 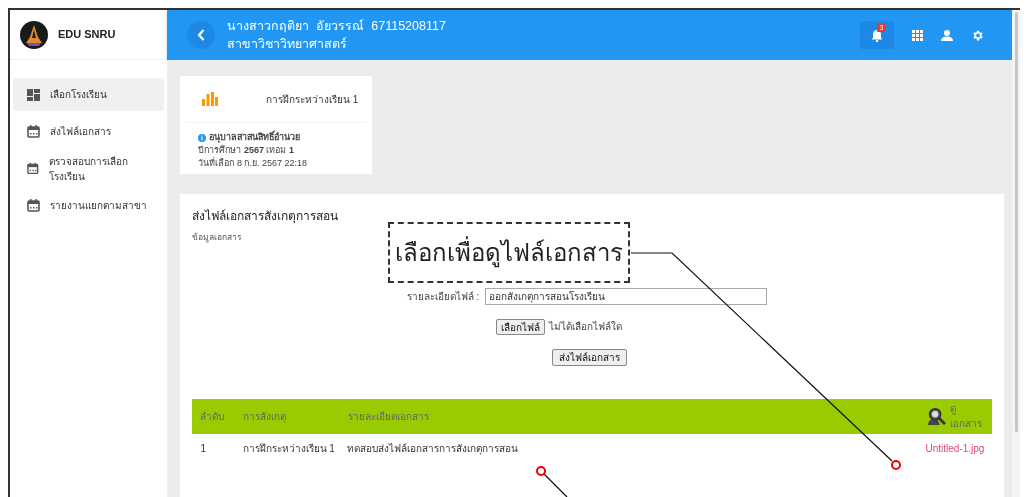 What do you see at coordinates (255, 137) in the screenshot?
I see `school-name: อนุบาลสาสนสิทธิ์อำนวย` at bounding box center [255, 137].